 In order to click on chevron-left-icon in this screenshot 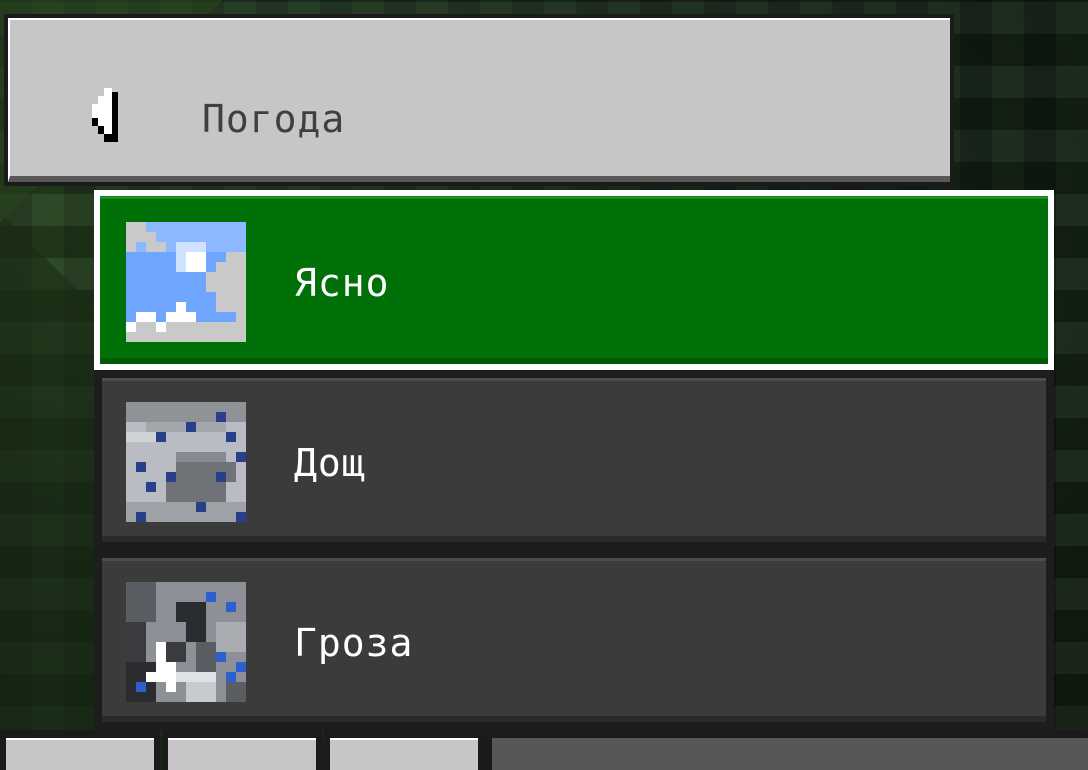, I will do `click(105, 115)`.